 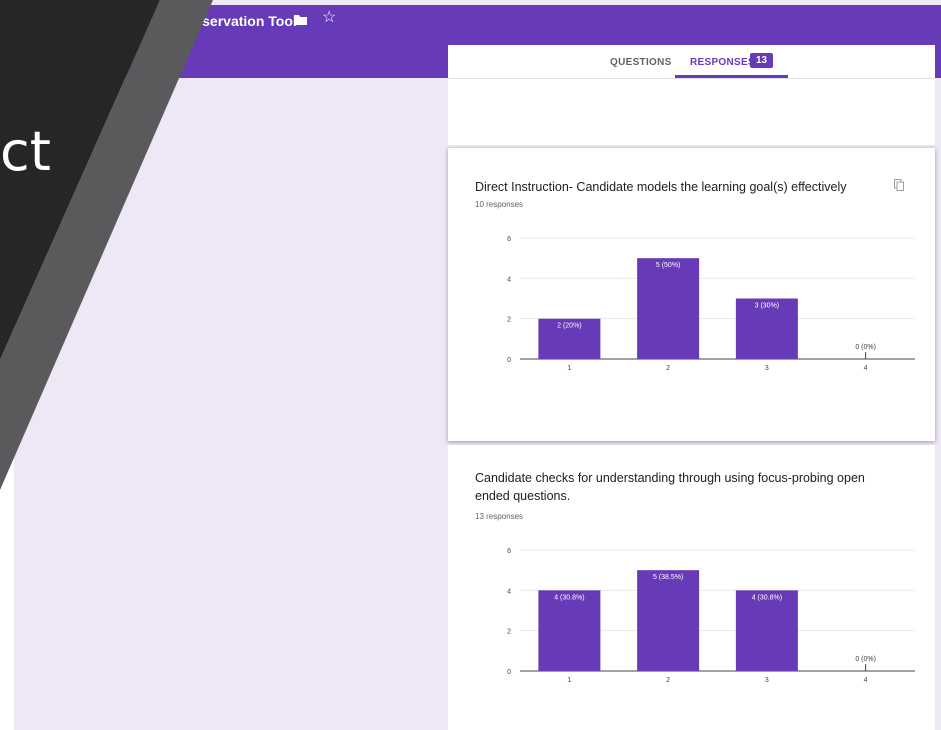 I want to click on responses-count-badge: 13, so click(x=762, y=60).